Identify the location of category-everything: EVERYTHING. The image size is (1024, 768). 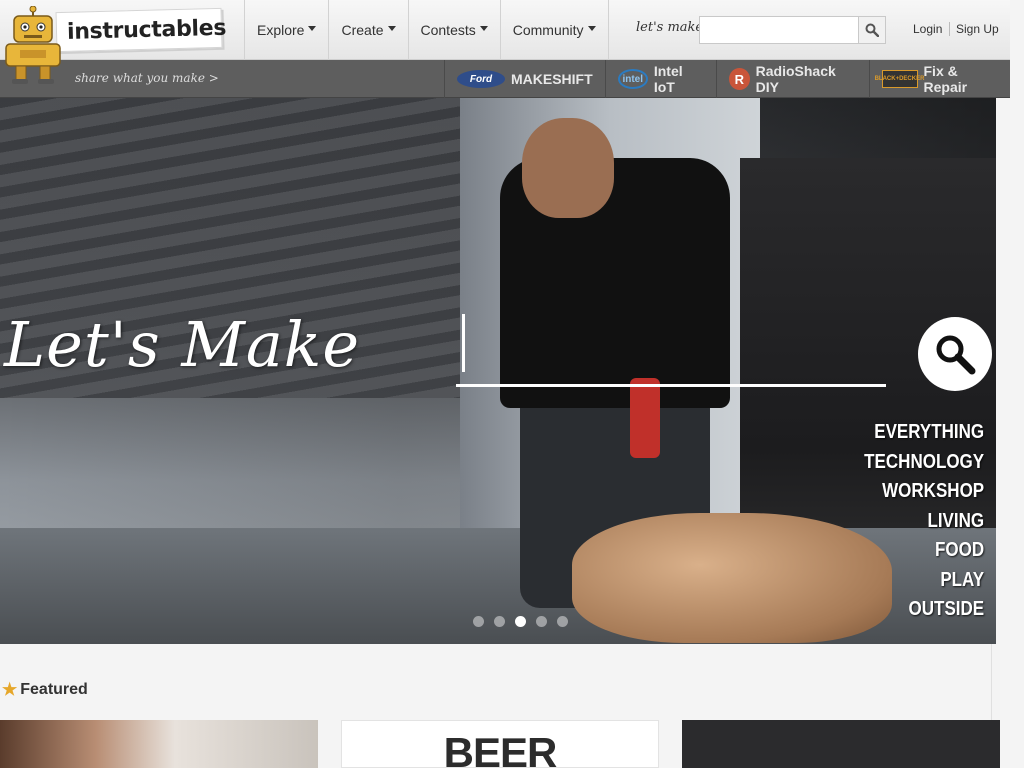
(924, 433).